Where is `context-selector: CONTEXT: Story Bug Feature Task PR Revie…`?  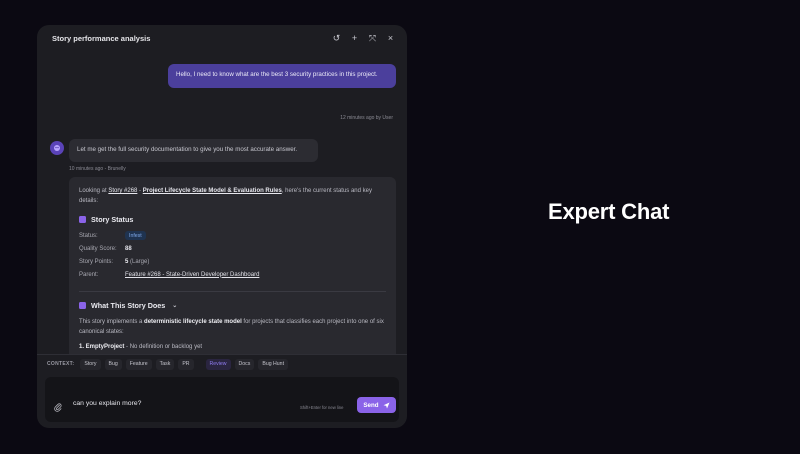
context-selector: CONTEXT: Story Bug Feature Task PR Revie… is located at coordinates (168, 364).